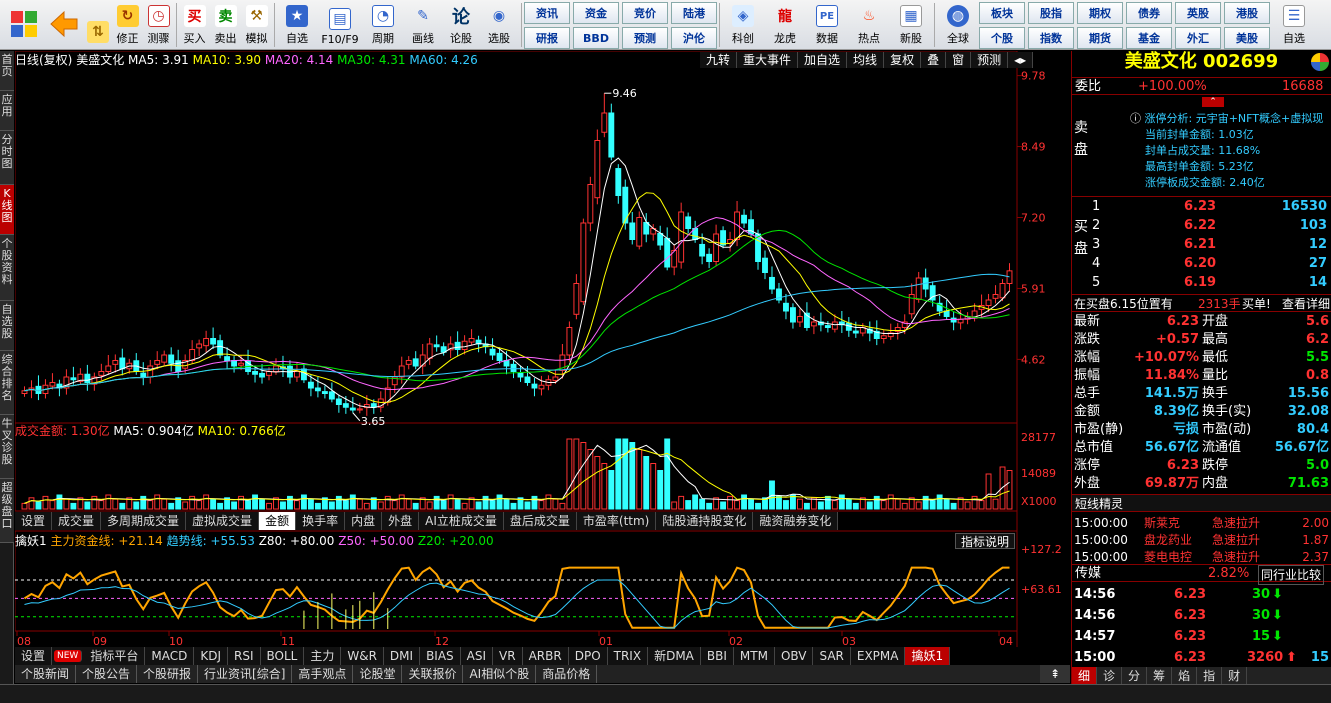  Describe the element at coordinates (423, 24) in the screenshot. I see `draw-line-button: ✎ 画线` at that location.